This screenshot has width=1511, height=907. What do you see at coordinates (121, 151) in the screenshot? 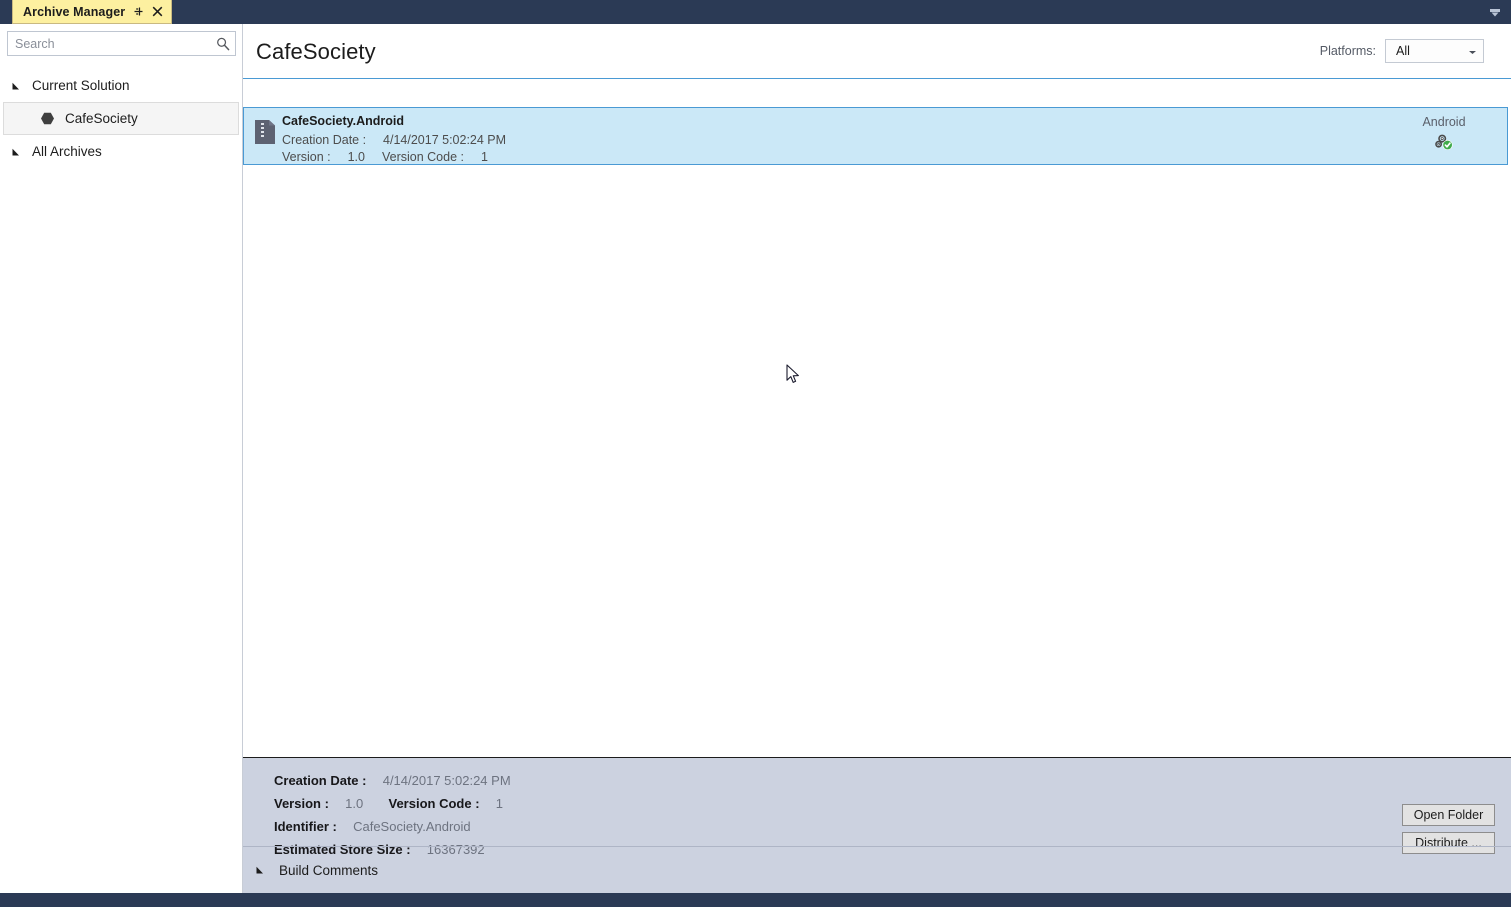
I see `tree-item-all-archives: All Archives` at bounding box center [121, 151].